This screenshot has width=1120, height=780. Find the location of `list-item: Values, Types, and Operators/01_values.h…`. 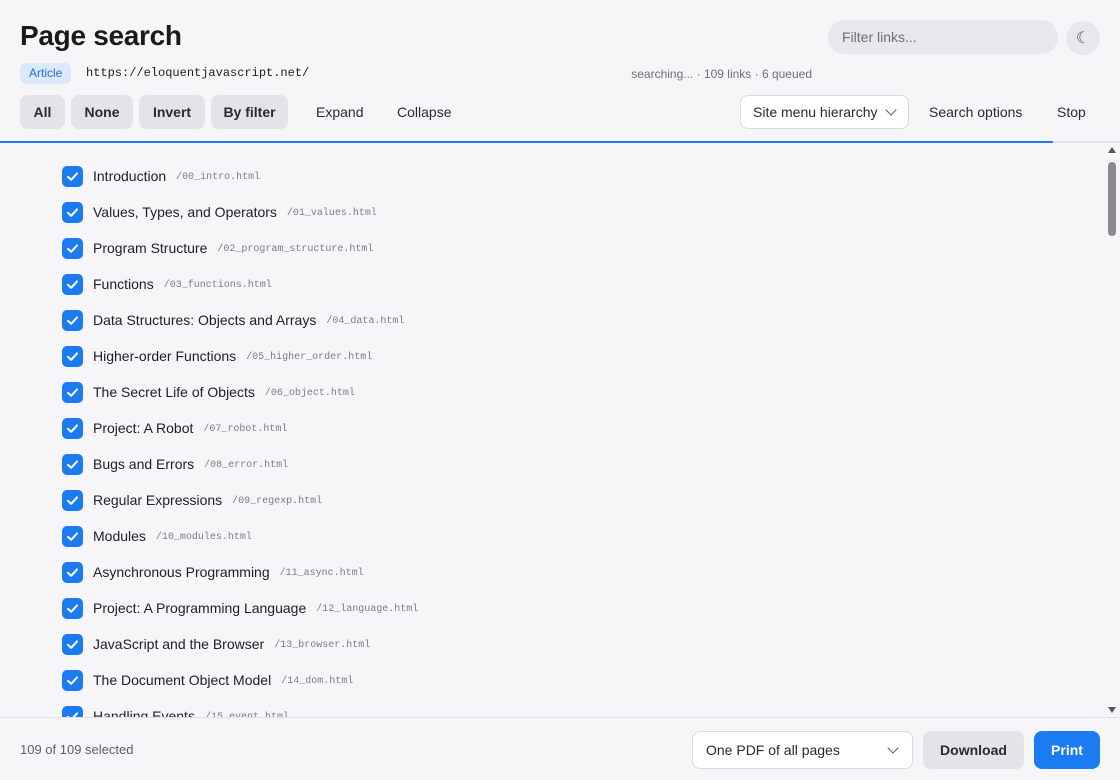

list-item: Values, Types, and Operators/01_values.h… is located at coordinates (219, 212).